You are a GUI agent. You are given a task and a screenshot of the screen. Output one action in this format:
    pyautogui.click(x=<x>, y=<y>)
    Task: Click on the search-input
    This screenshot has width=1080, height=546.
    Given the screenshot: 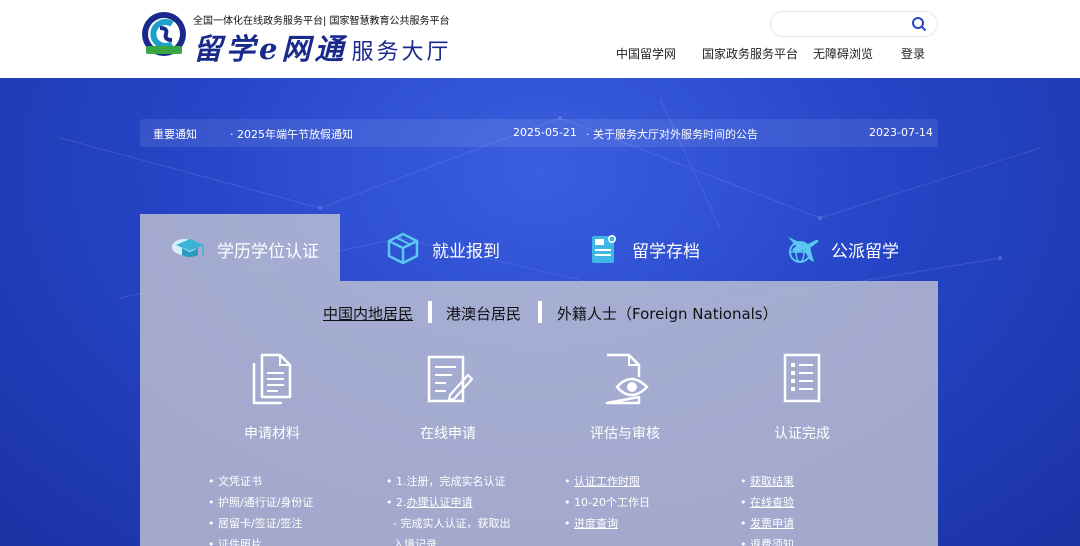 What is the action you would take?
    pyautogui.click(x=846, y=24)
    